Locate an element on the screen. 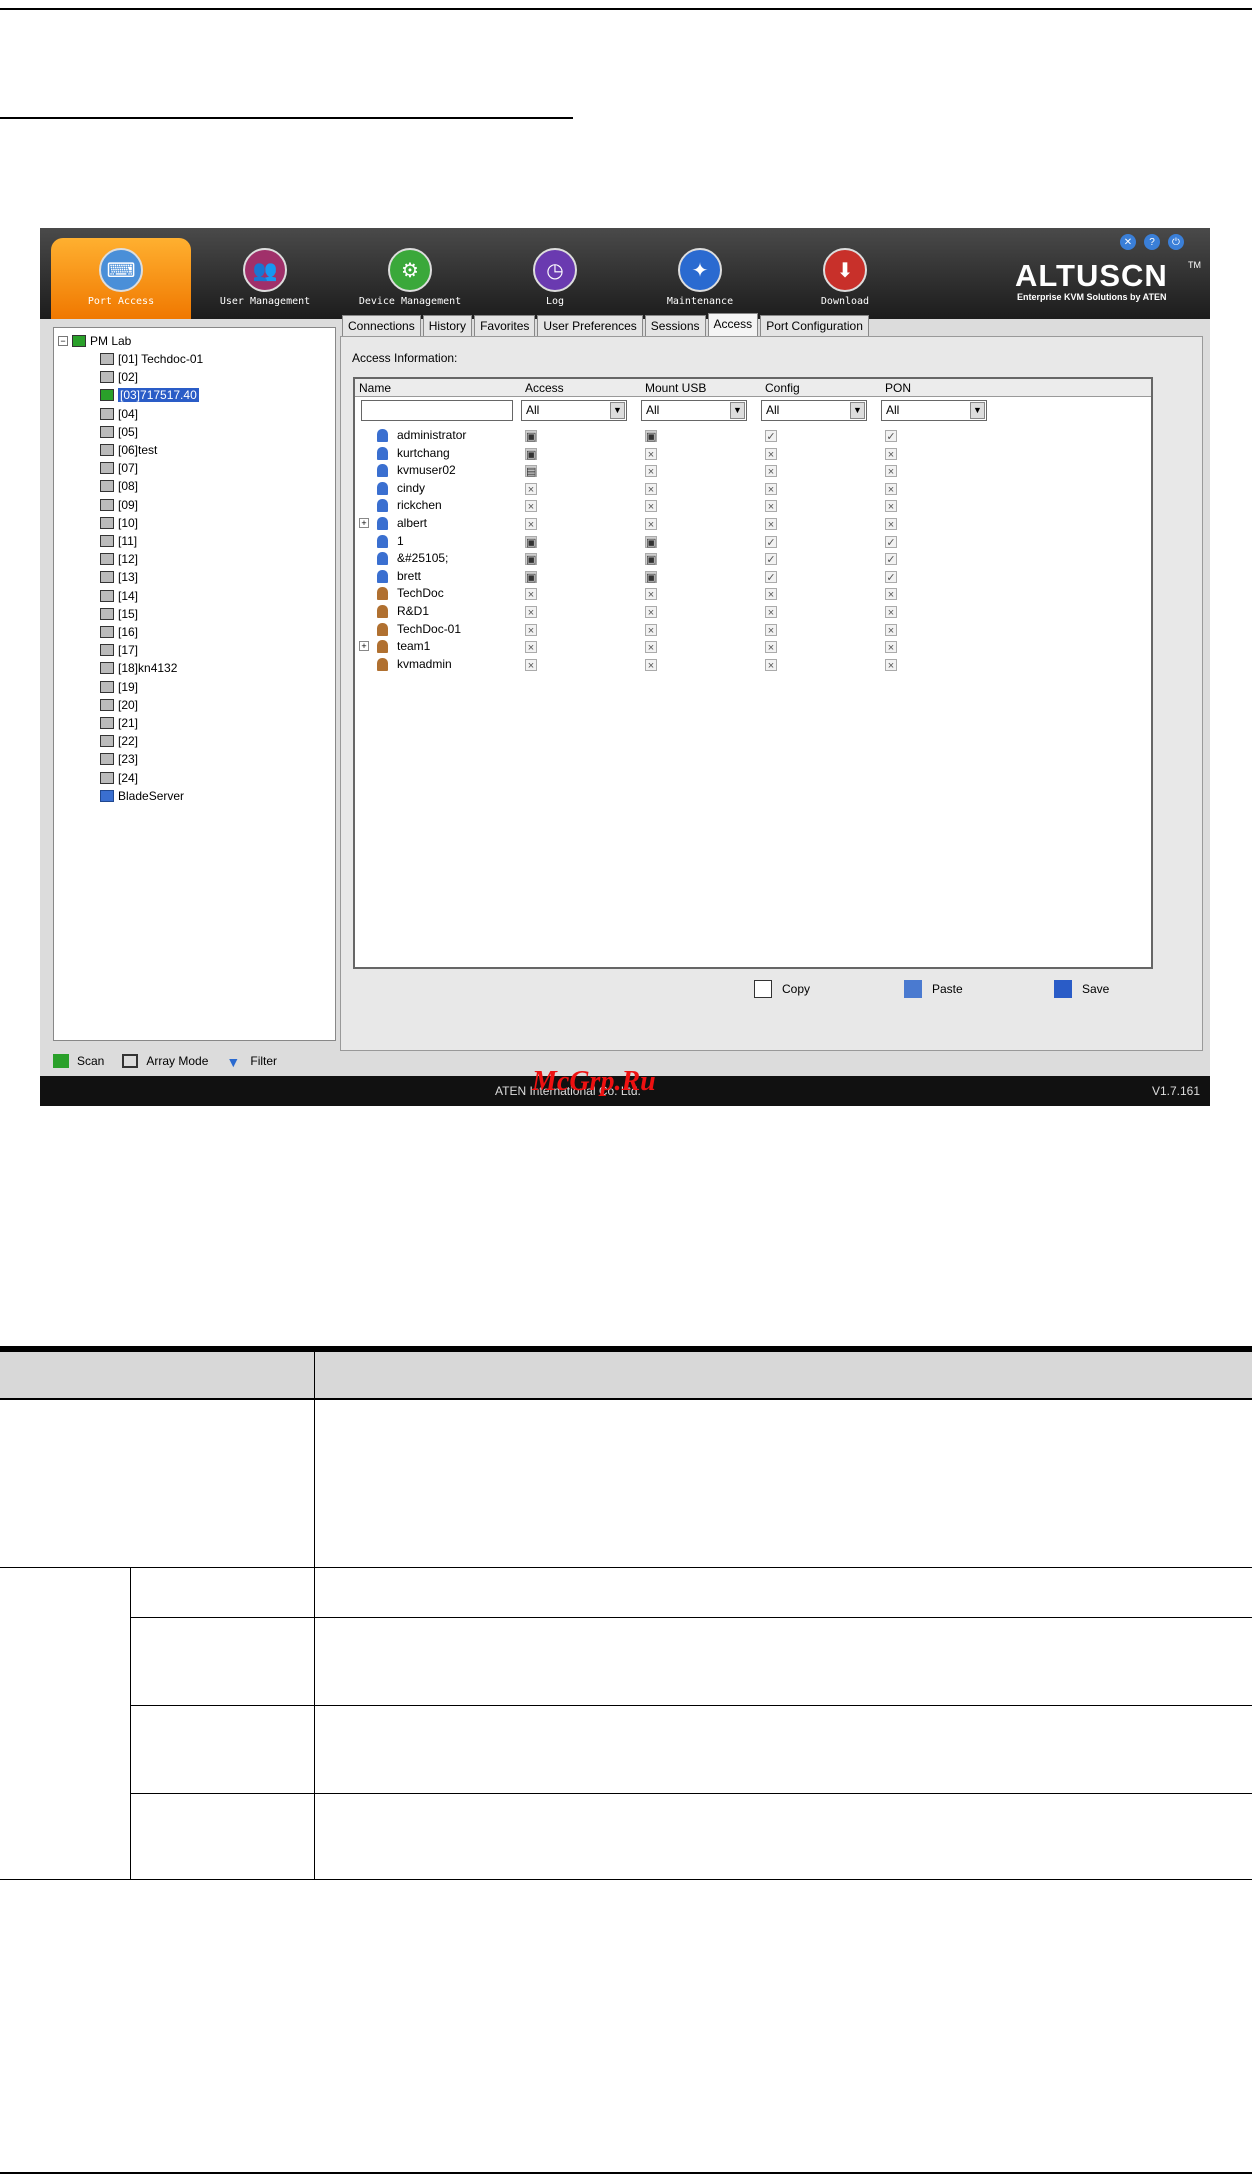 The image size is (1252, 2180). tree-port-item: [12] is located at coordinates (119, 559).